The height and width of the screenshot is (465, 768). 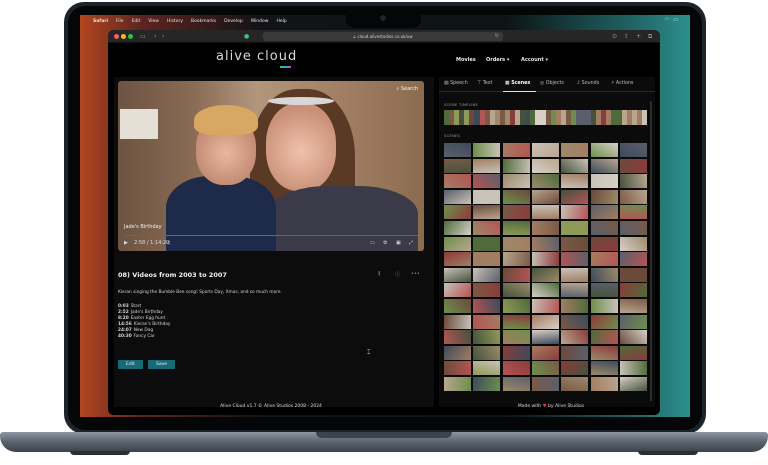 What do you see at coordinates (271, 235) in the screenshot?
I see `video-progress-bar` at bounding box center [271, 235].